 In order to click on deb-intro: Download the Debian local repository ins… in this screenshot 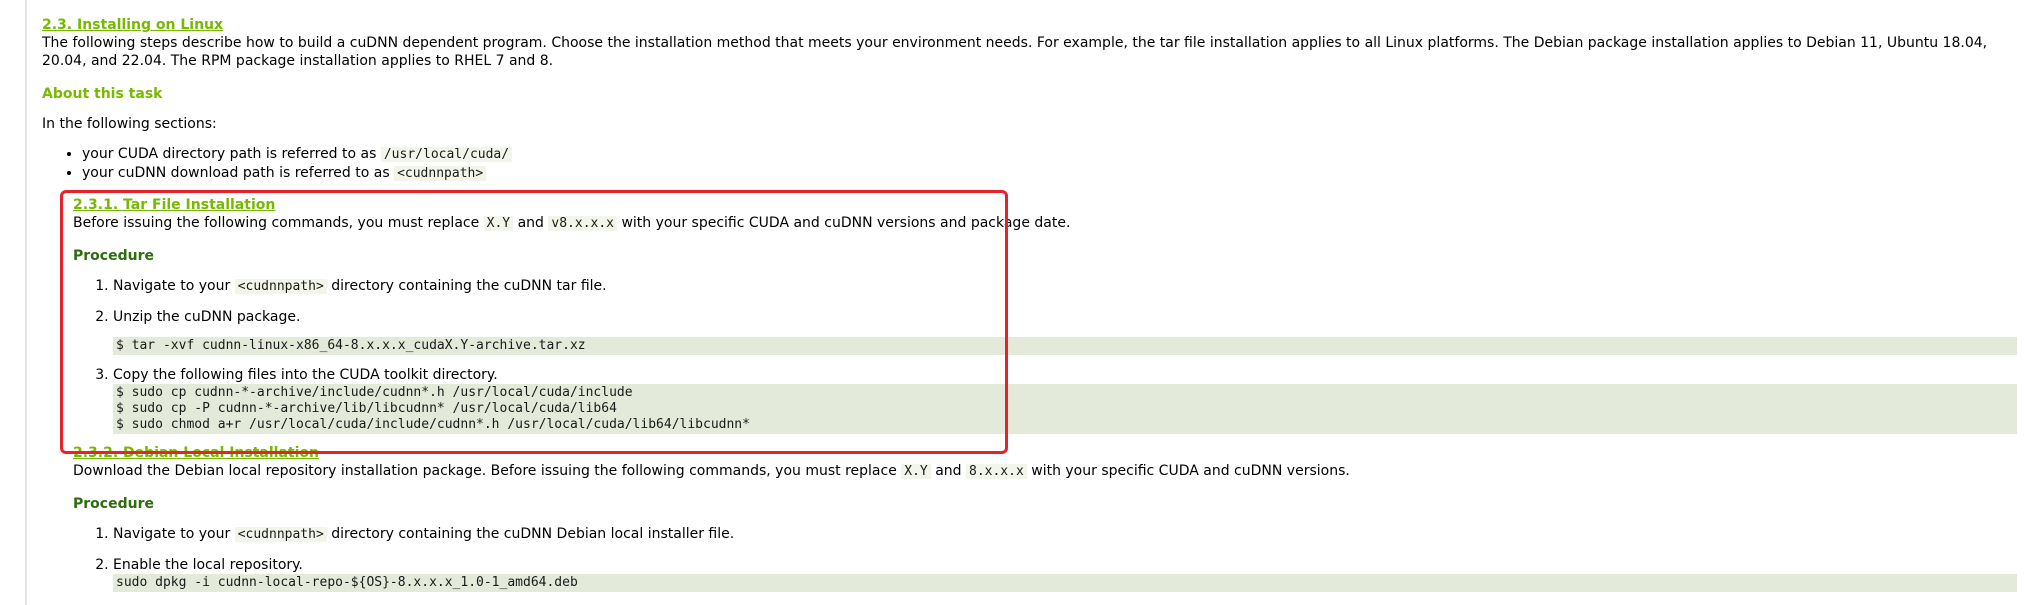, I will do `click(711, 471)`.